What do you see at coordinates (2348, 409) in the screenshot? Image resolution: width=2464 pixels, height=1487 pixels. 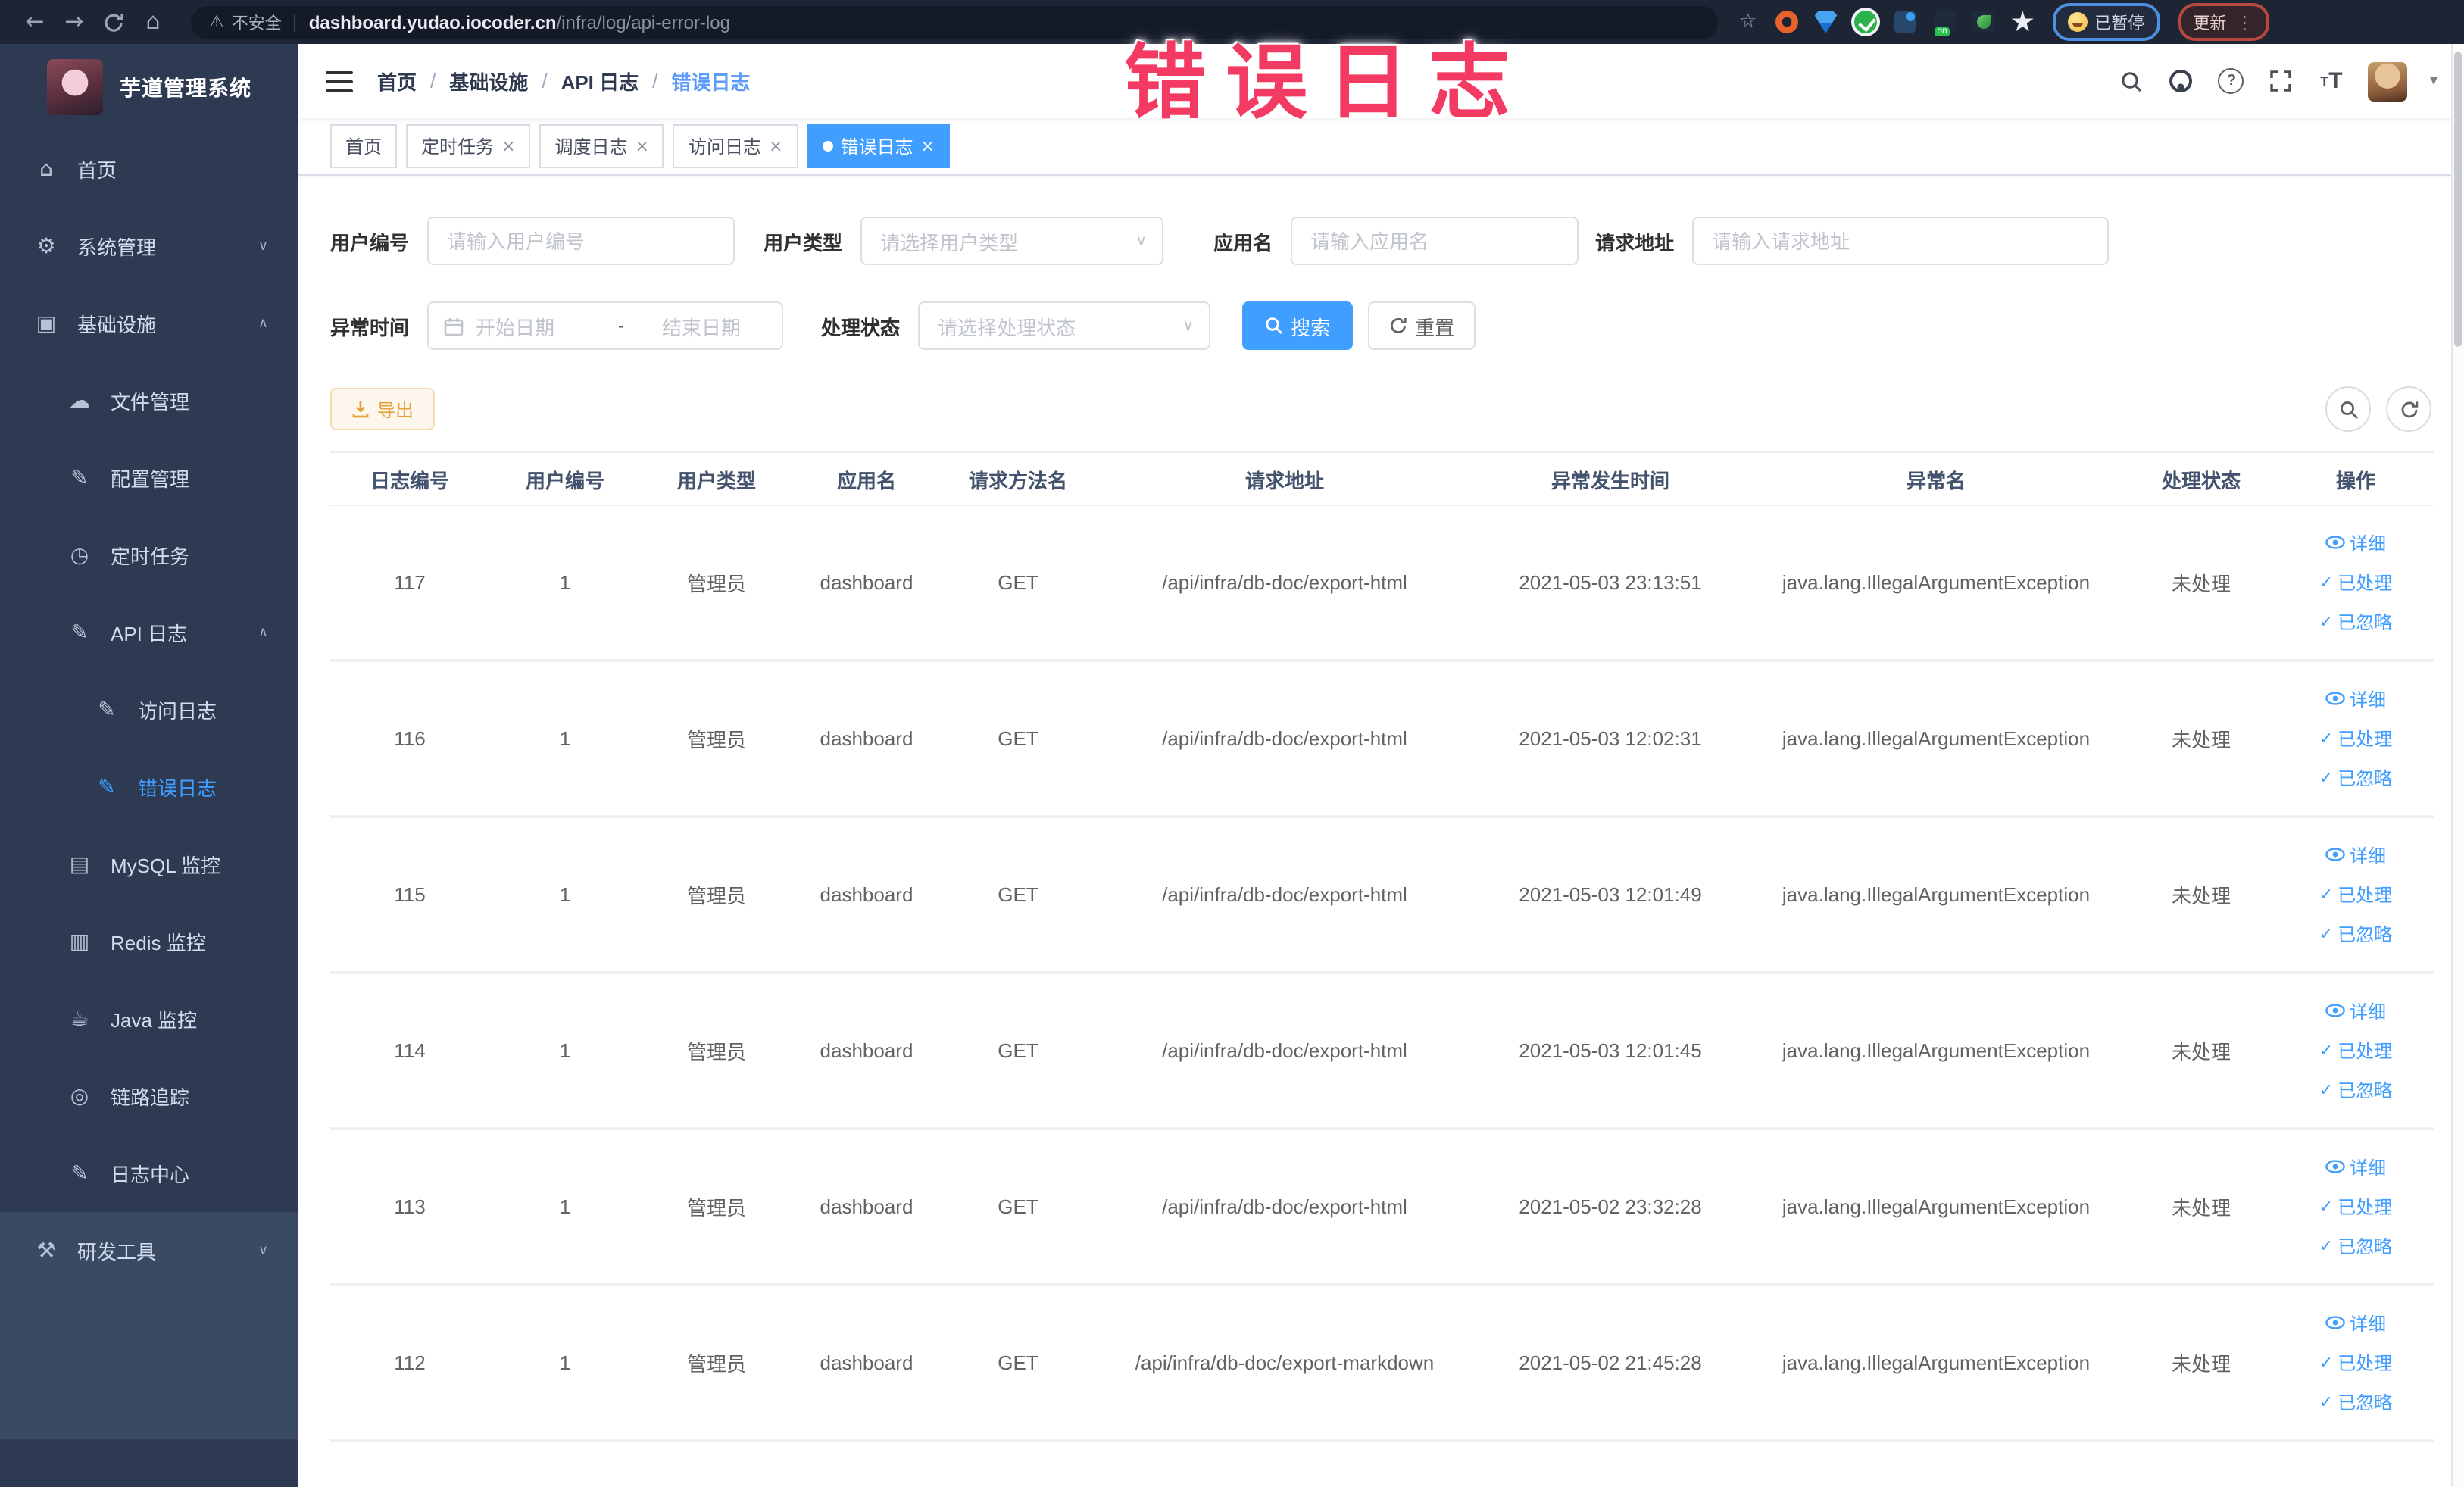 I see `hide-search-button` at bounding box center [2348, 409].